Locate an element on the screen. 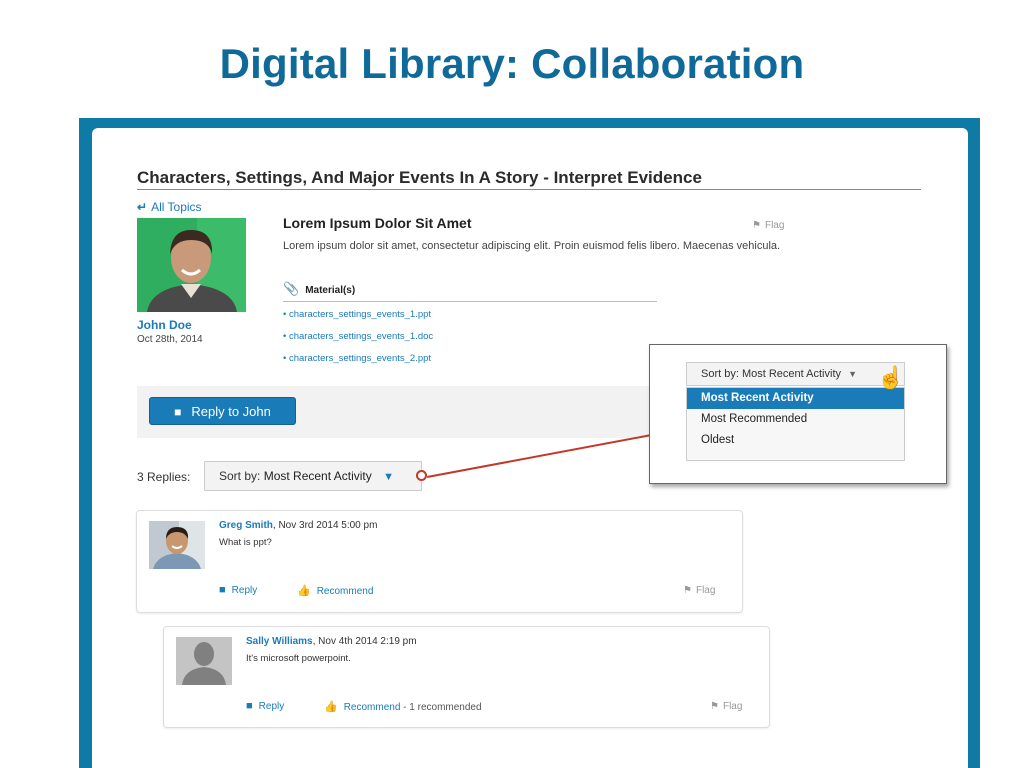  materials-heading: 📎 Material(s) is located at coordinates (319, 289).